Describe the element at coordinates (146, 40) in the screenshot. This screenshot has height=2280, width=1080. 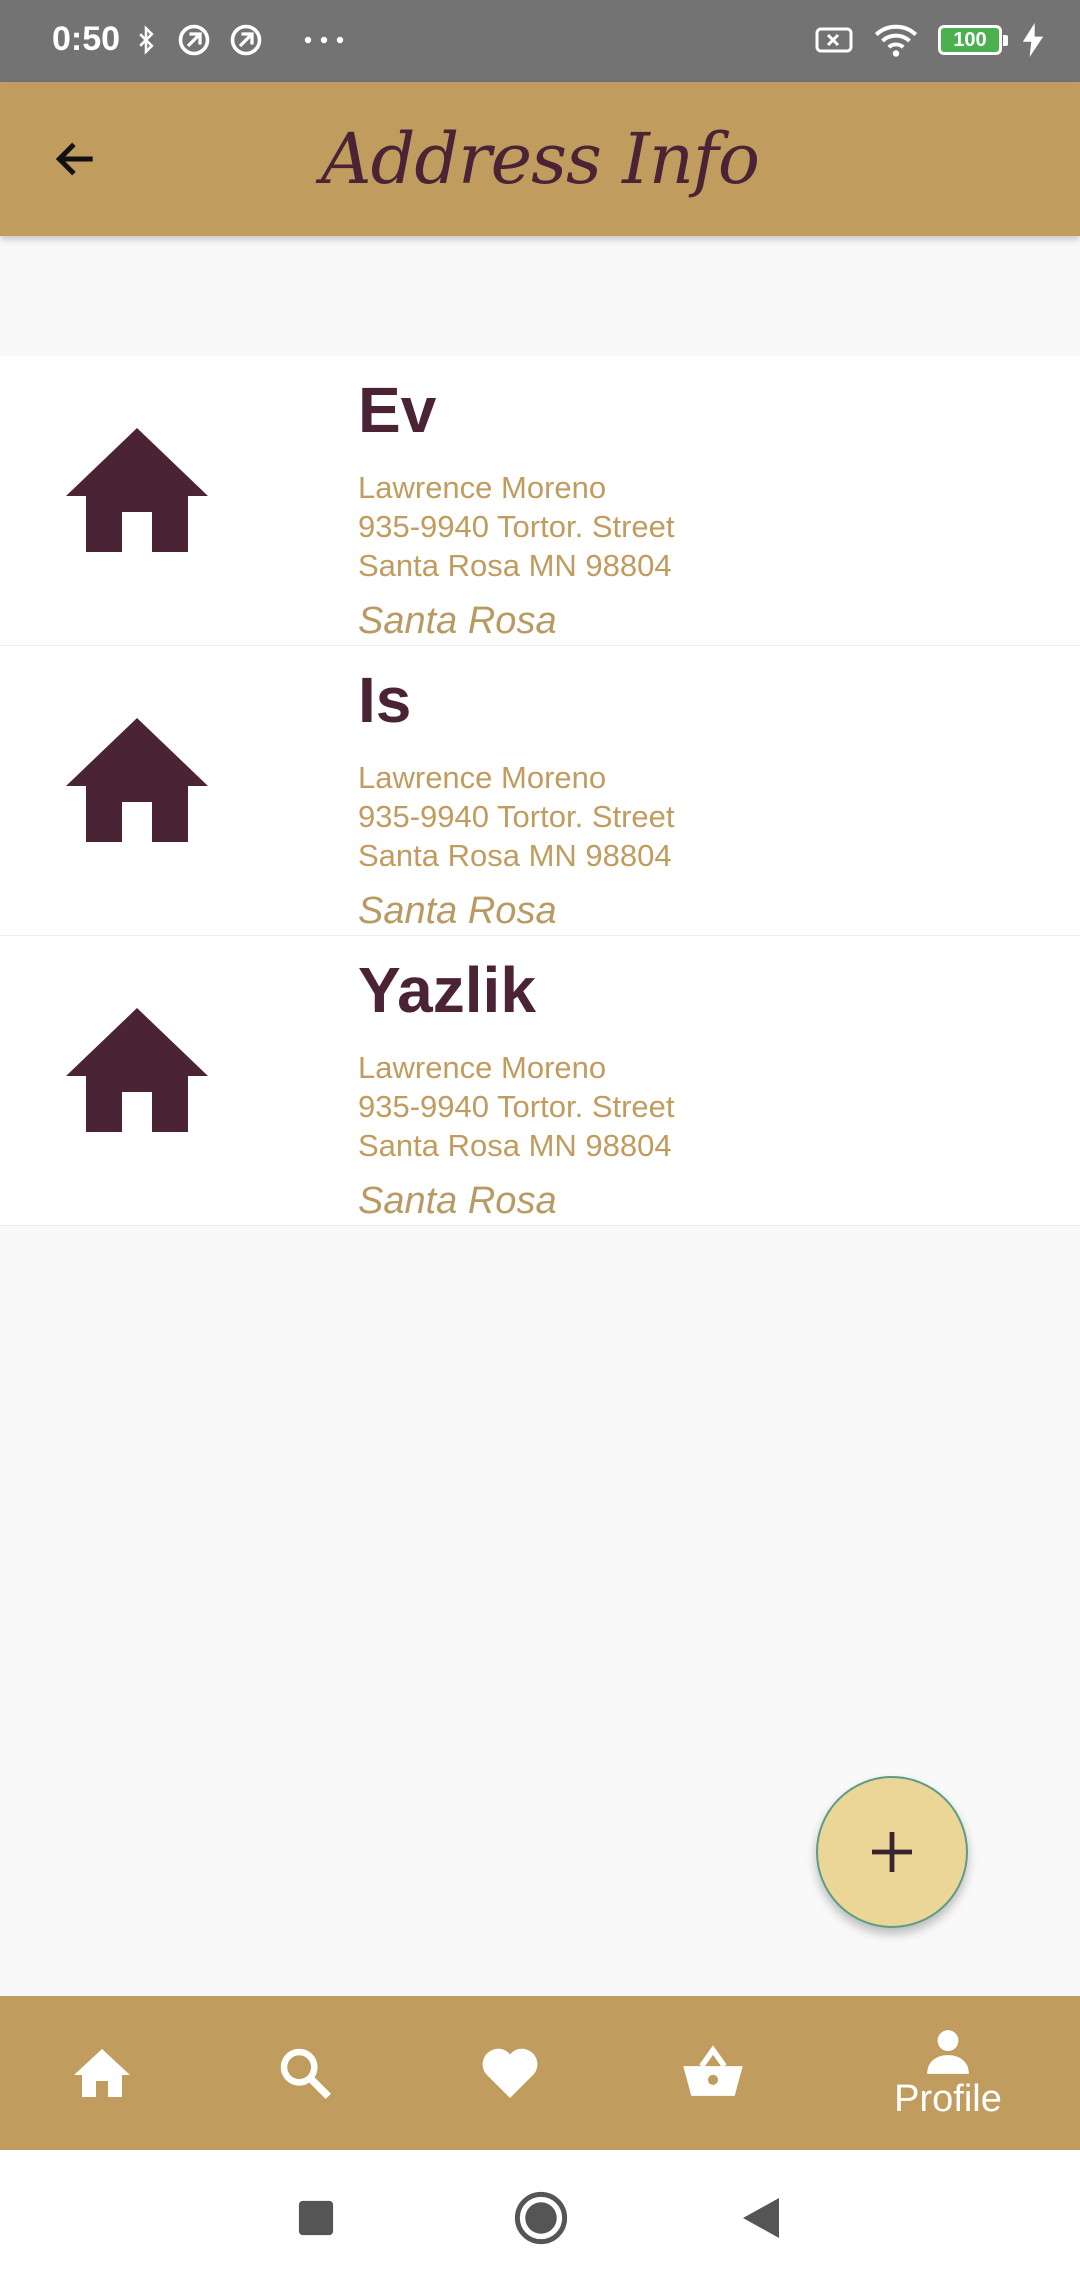
I see `bluetooth-icon` at that location.